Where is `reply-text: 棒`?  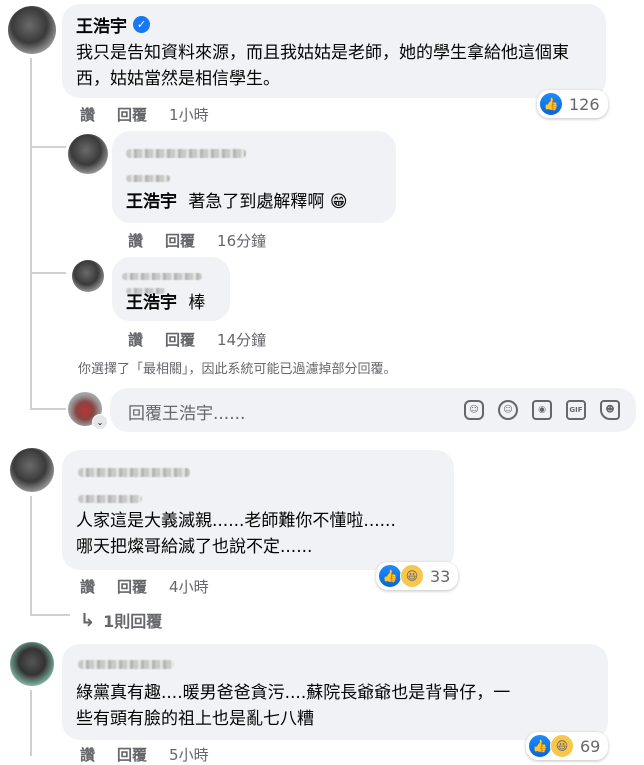 reply-text: 棒 is located at coordinates (197, 303).